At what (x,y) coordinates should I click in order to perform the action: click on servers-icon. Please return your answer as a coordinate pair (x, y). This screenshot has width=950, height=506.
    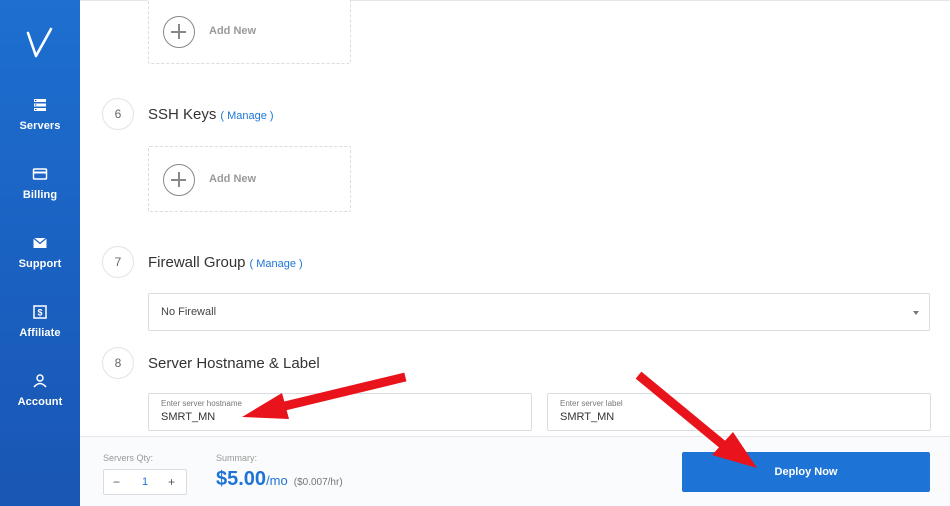
    Looking at the image, I should click on (40, 105).